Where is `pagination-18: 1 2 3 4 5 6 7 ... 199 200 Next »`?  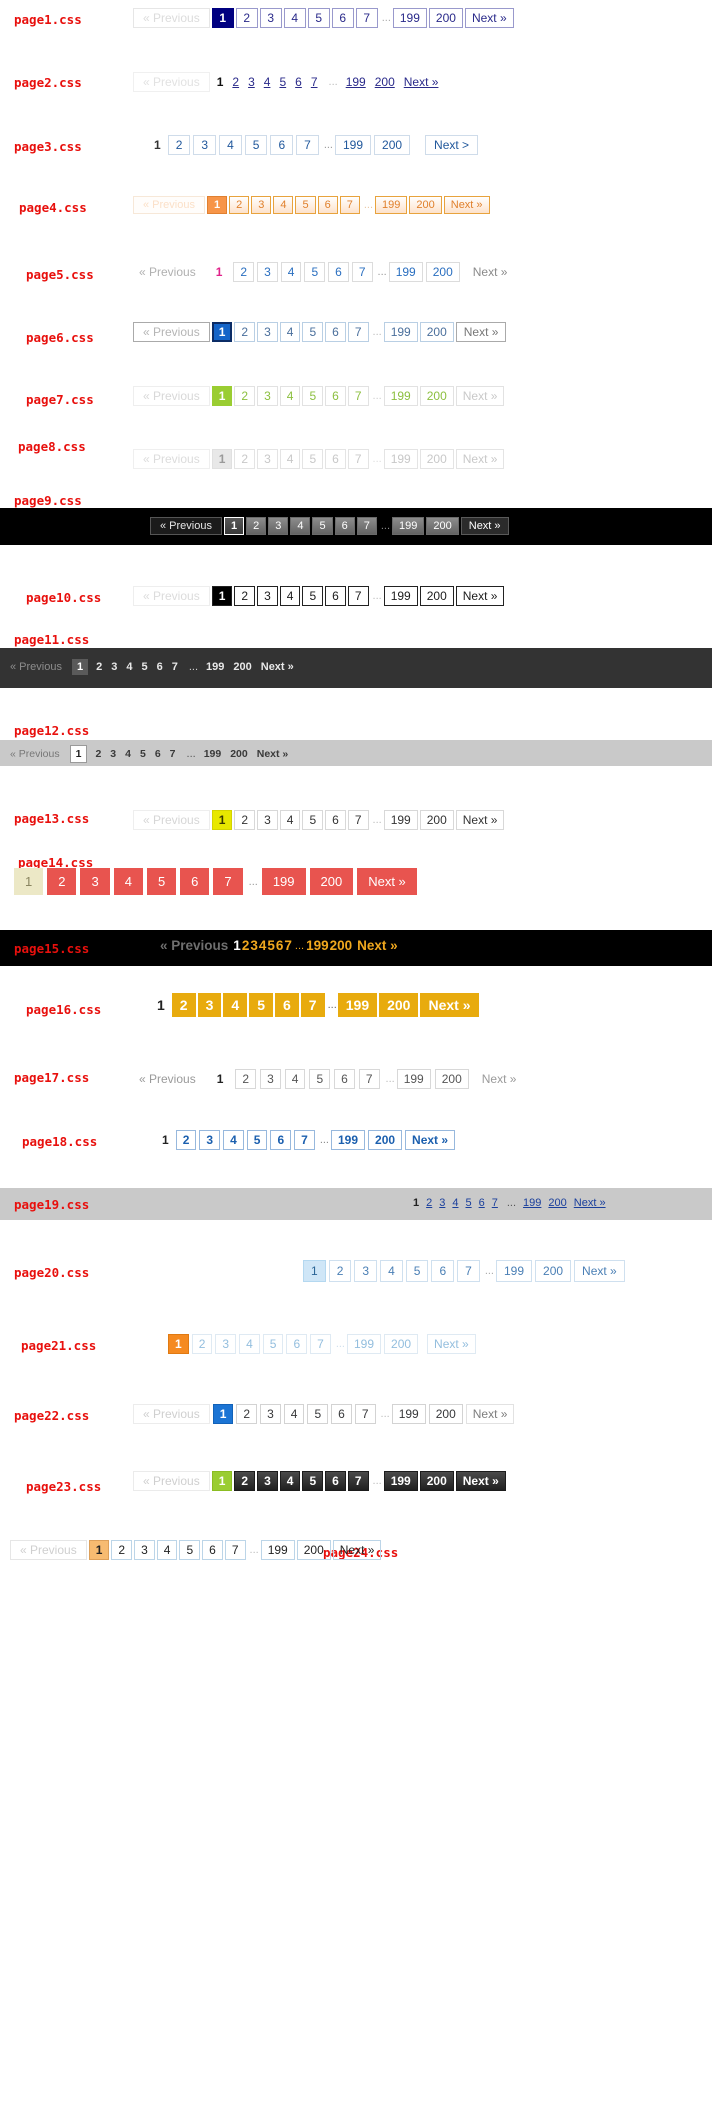 pagination-18: 1 2 3 4 5 6 7 ... 199 200 Next » is located at coordinates (308, 1140).